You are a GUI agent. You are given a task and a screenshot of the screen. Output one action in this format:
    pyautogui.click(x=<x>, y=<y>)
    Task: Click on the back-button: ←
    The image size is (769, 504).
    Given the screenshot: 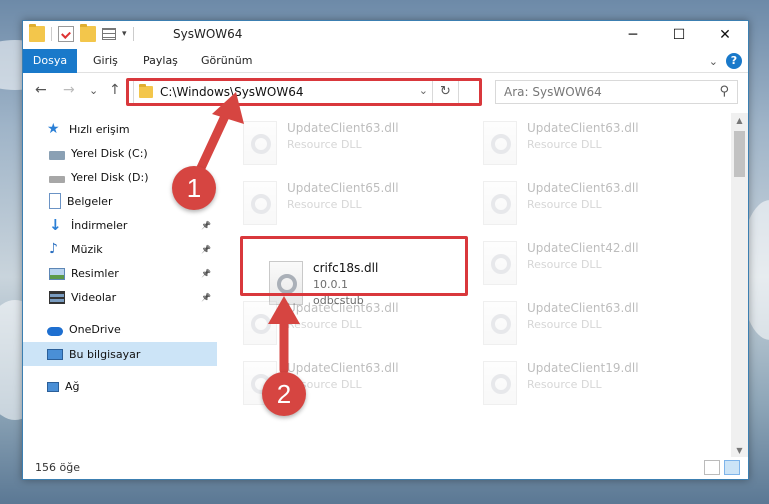 What is the action you would take?
    pyautogui.click(x=41, y=90)
    